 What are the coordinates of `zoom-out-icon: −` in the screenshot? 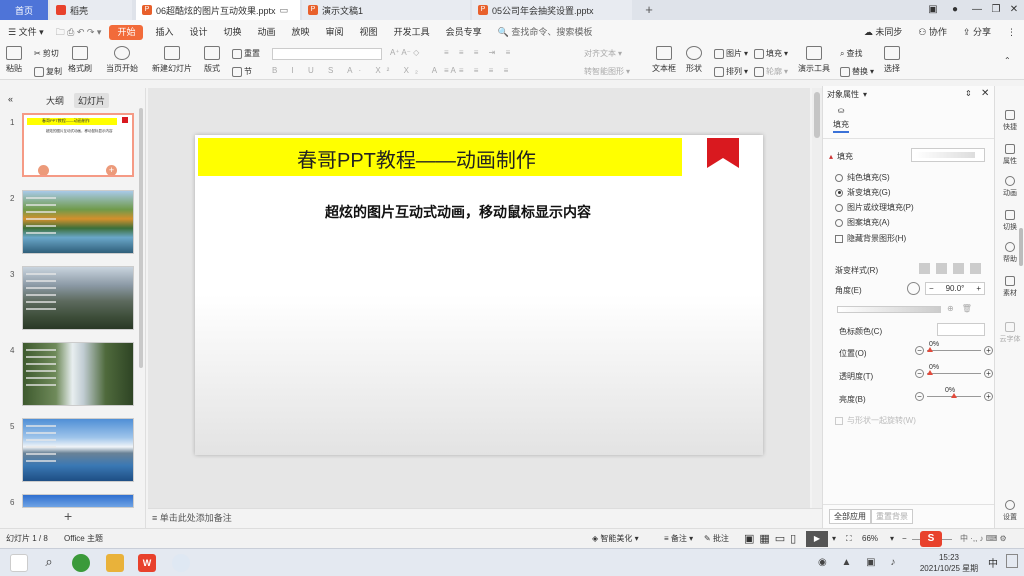 It's located at (904, 539).